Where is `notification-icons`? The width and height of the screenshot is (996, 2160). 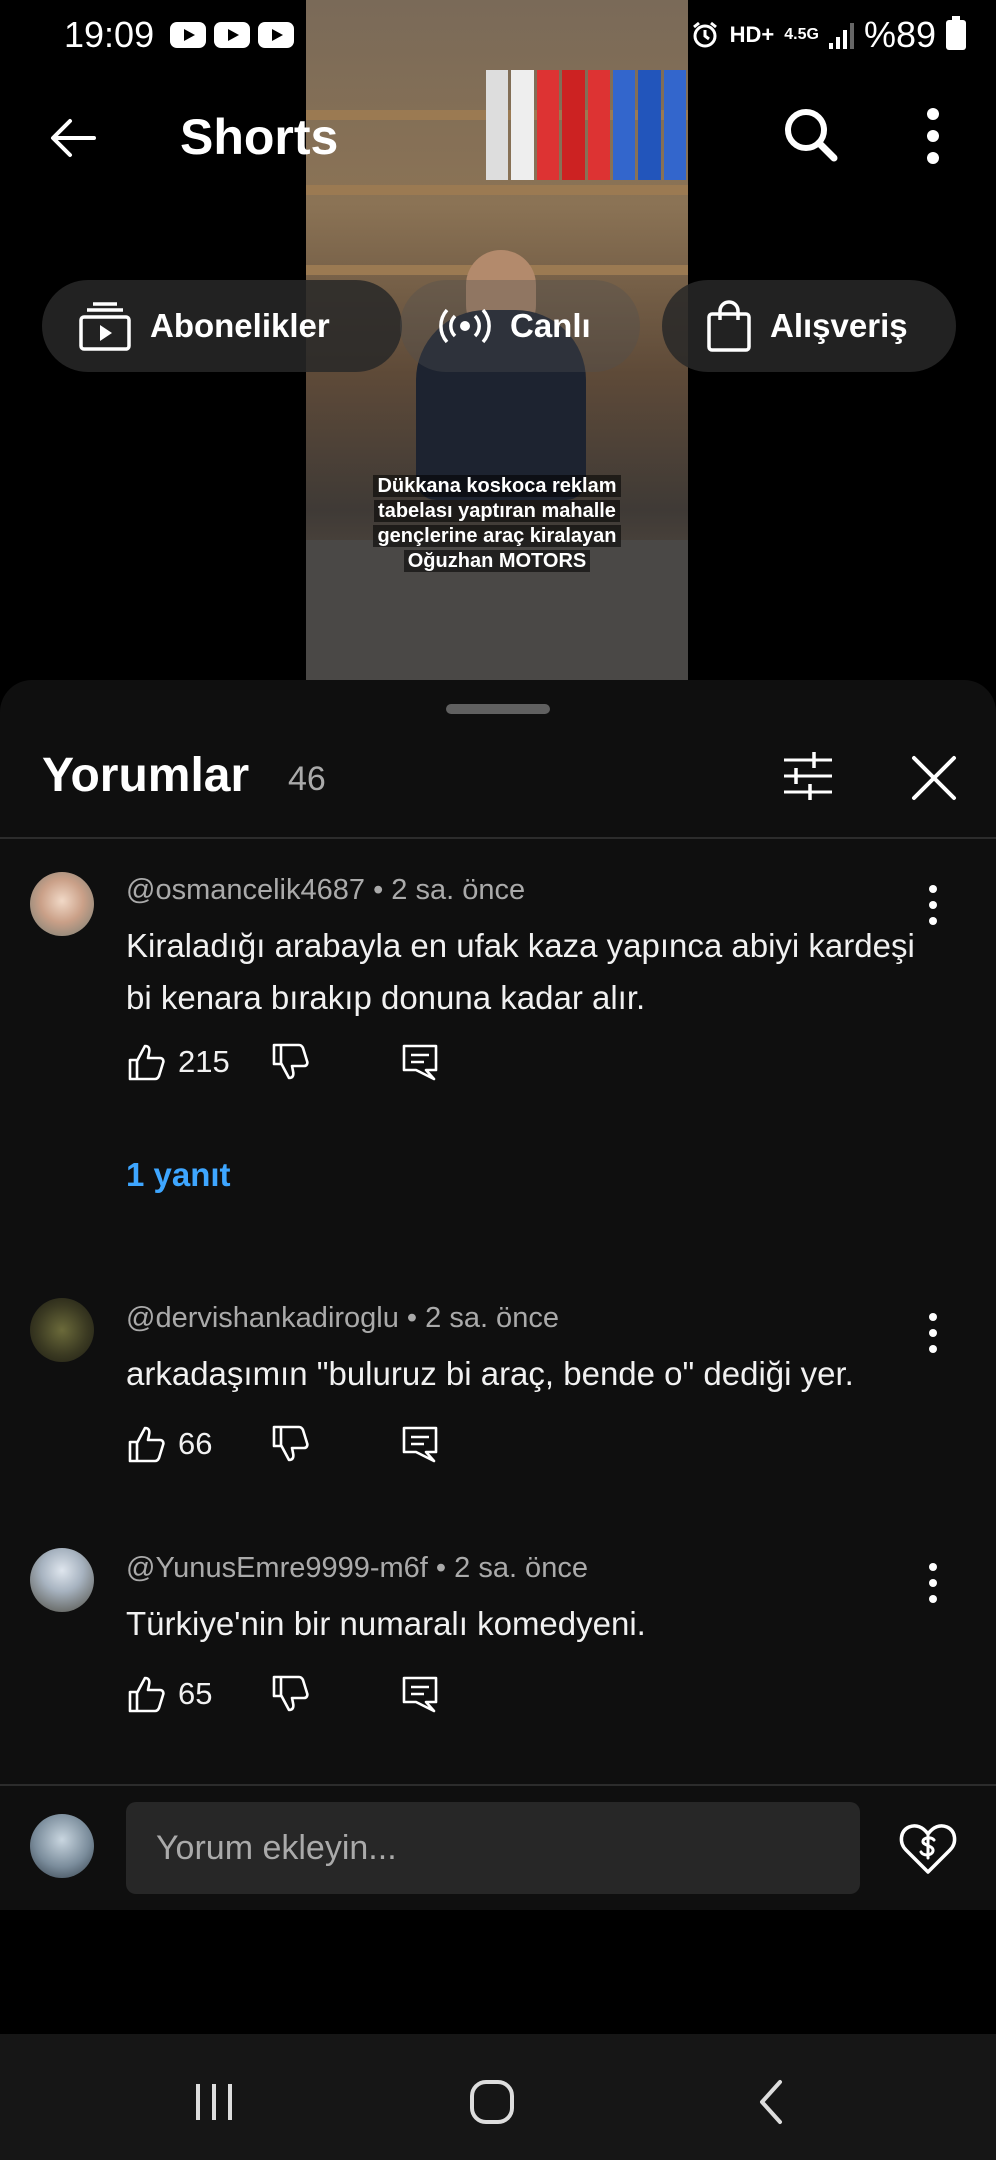
notification-icons is located at coordinates (244, 35).